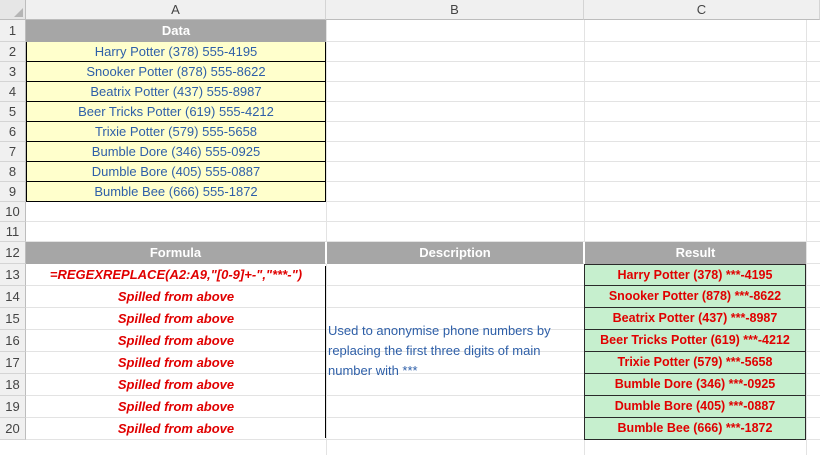  What do you see at coordinates (13, 319) in the screenshot?
I see `row-header-15: 15` at bounding box center [13, 319].